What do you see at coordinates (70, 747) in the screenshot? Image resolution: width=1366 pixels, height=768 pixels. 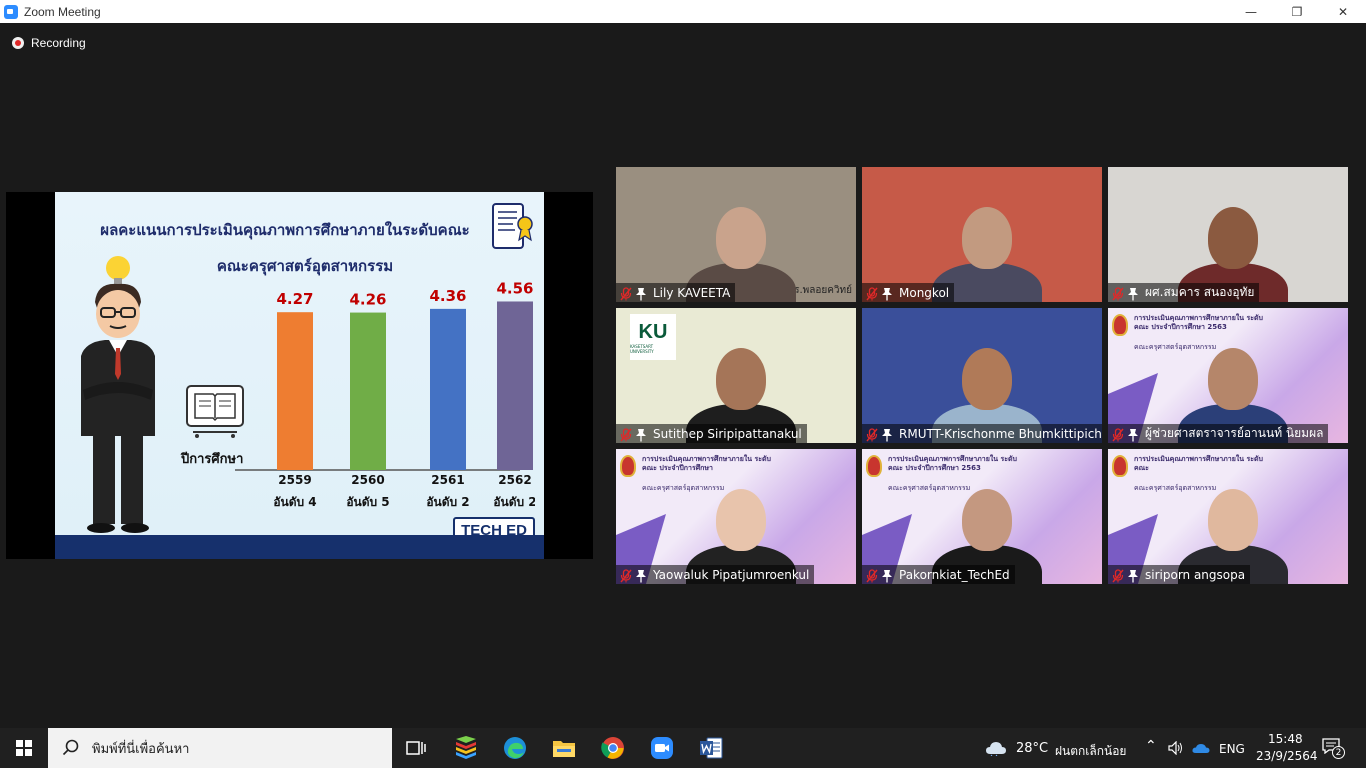 I see `search-icon` at bounding box center [70, 747].